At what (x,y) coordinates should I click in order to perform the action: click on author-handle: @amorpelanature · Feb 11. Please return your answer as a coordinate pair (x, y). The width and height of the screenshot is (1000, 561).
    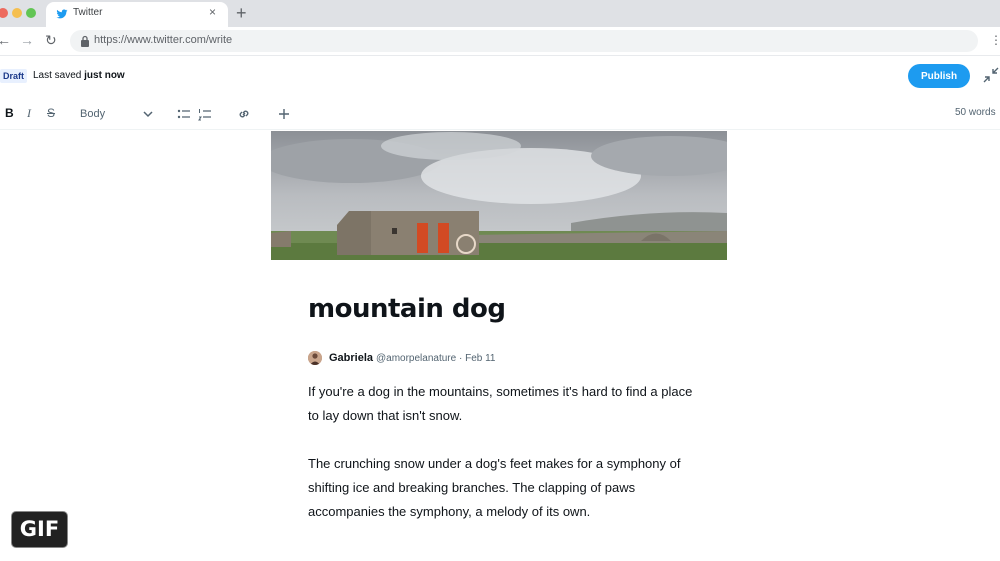
    Looking at the image, I should click on (435, 358).